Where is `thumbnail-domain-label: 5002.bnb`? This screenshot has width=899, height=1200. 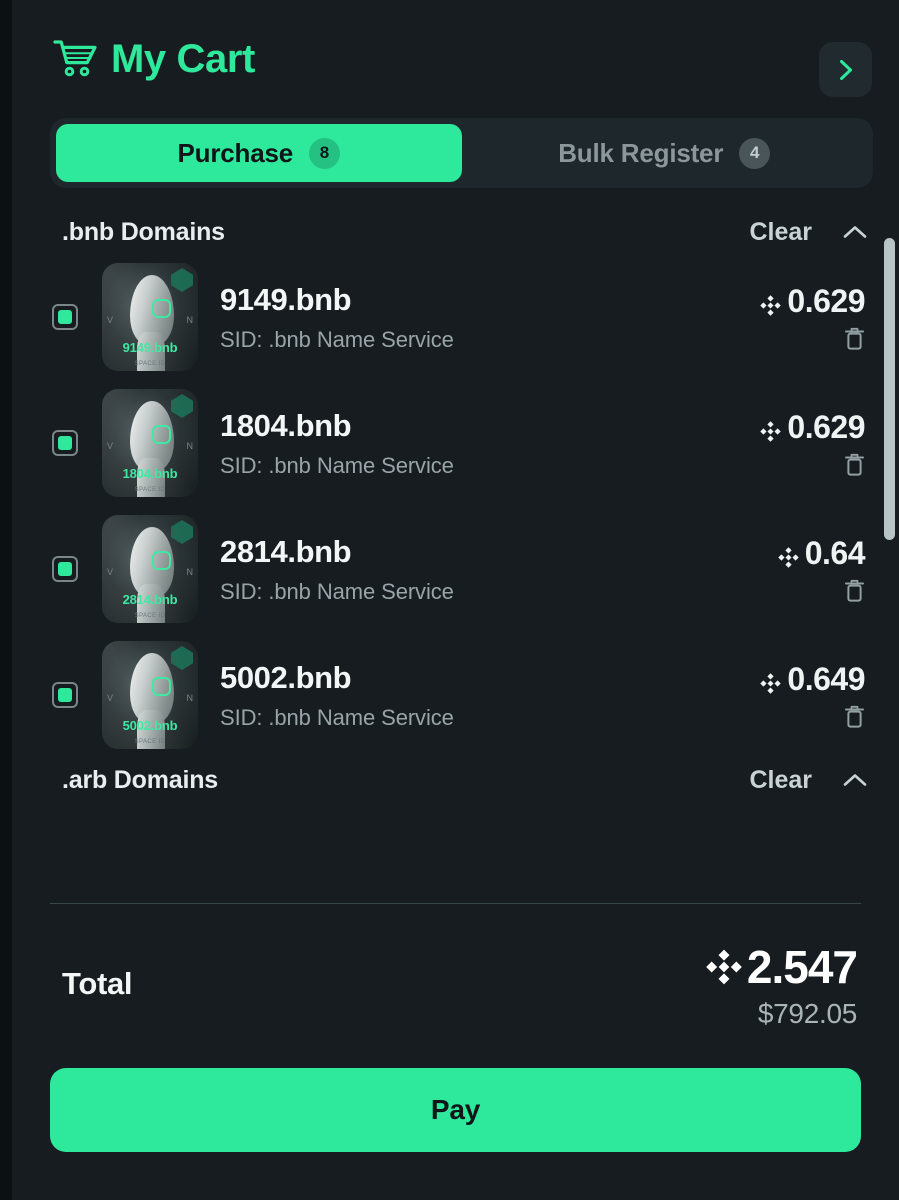
thumbnail-domain-label: 5002.bnb is located at coordinates (150, 725).